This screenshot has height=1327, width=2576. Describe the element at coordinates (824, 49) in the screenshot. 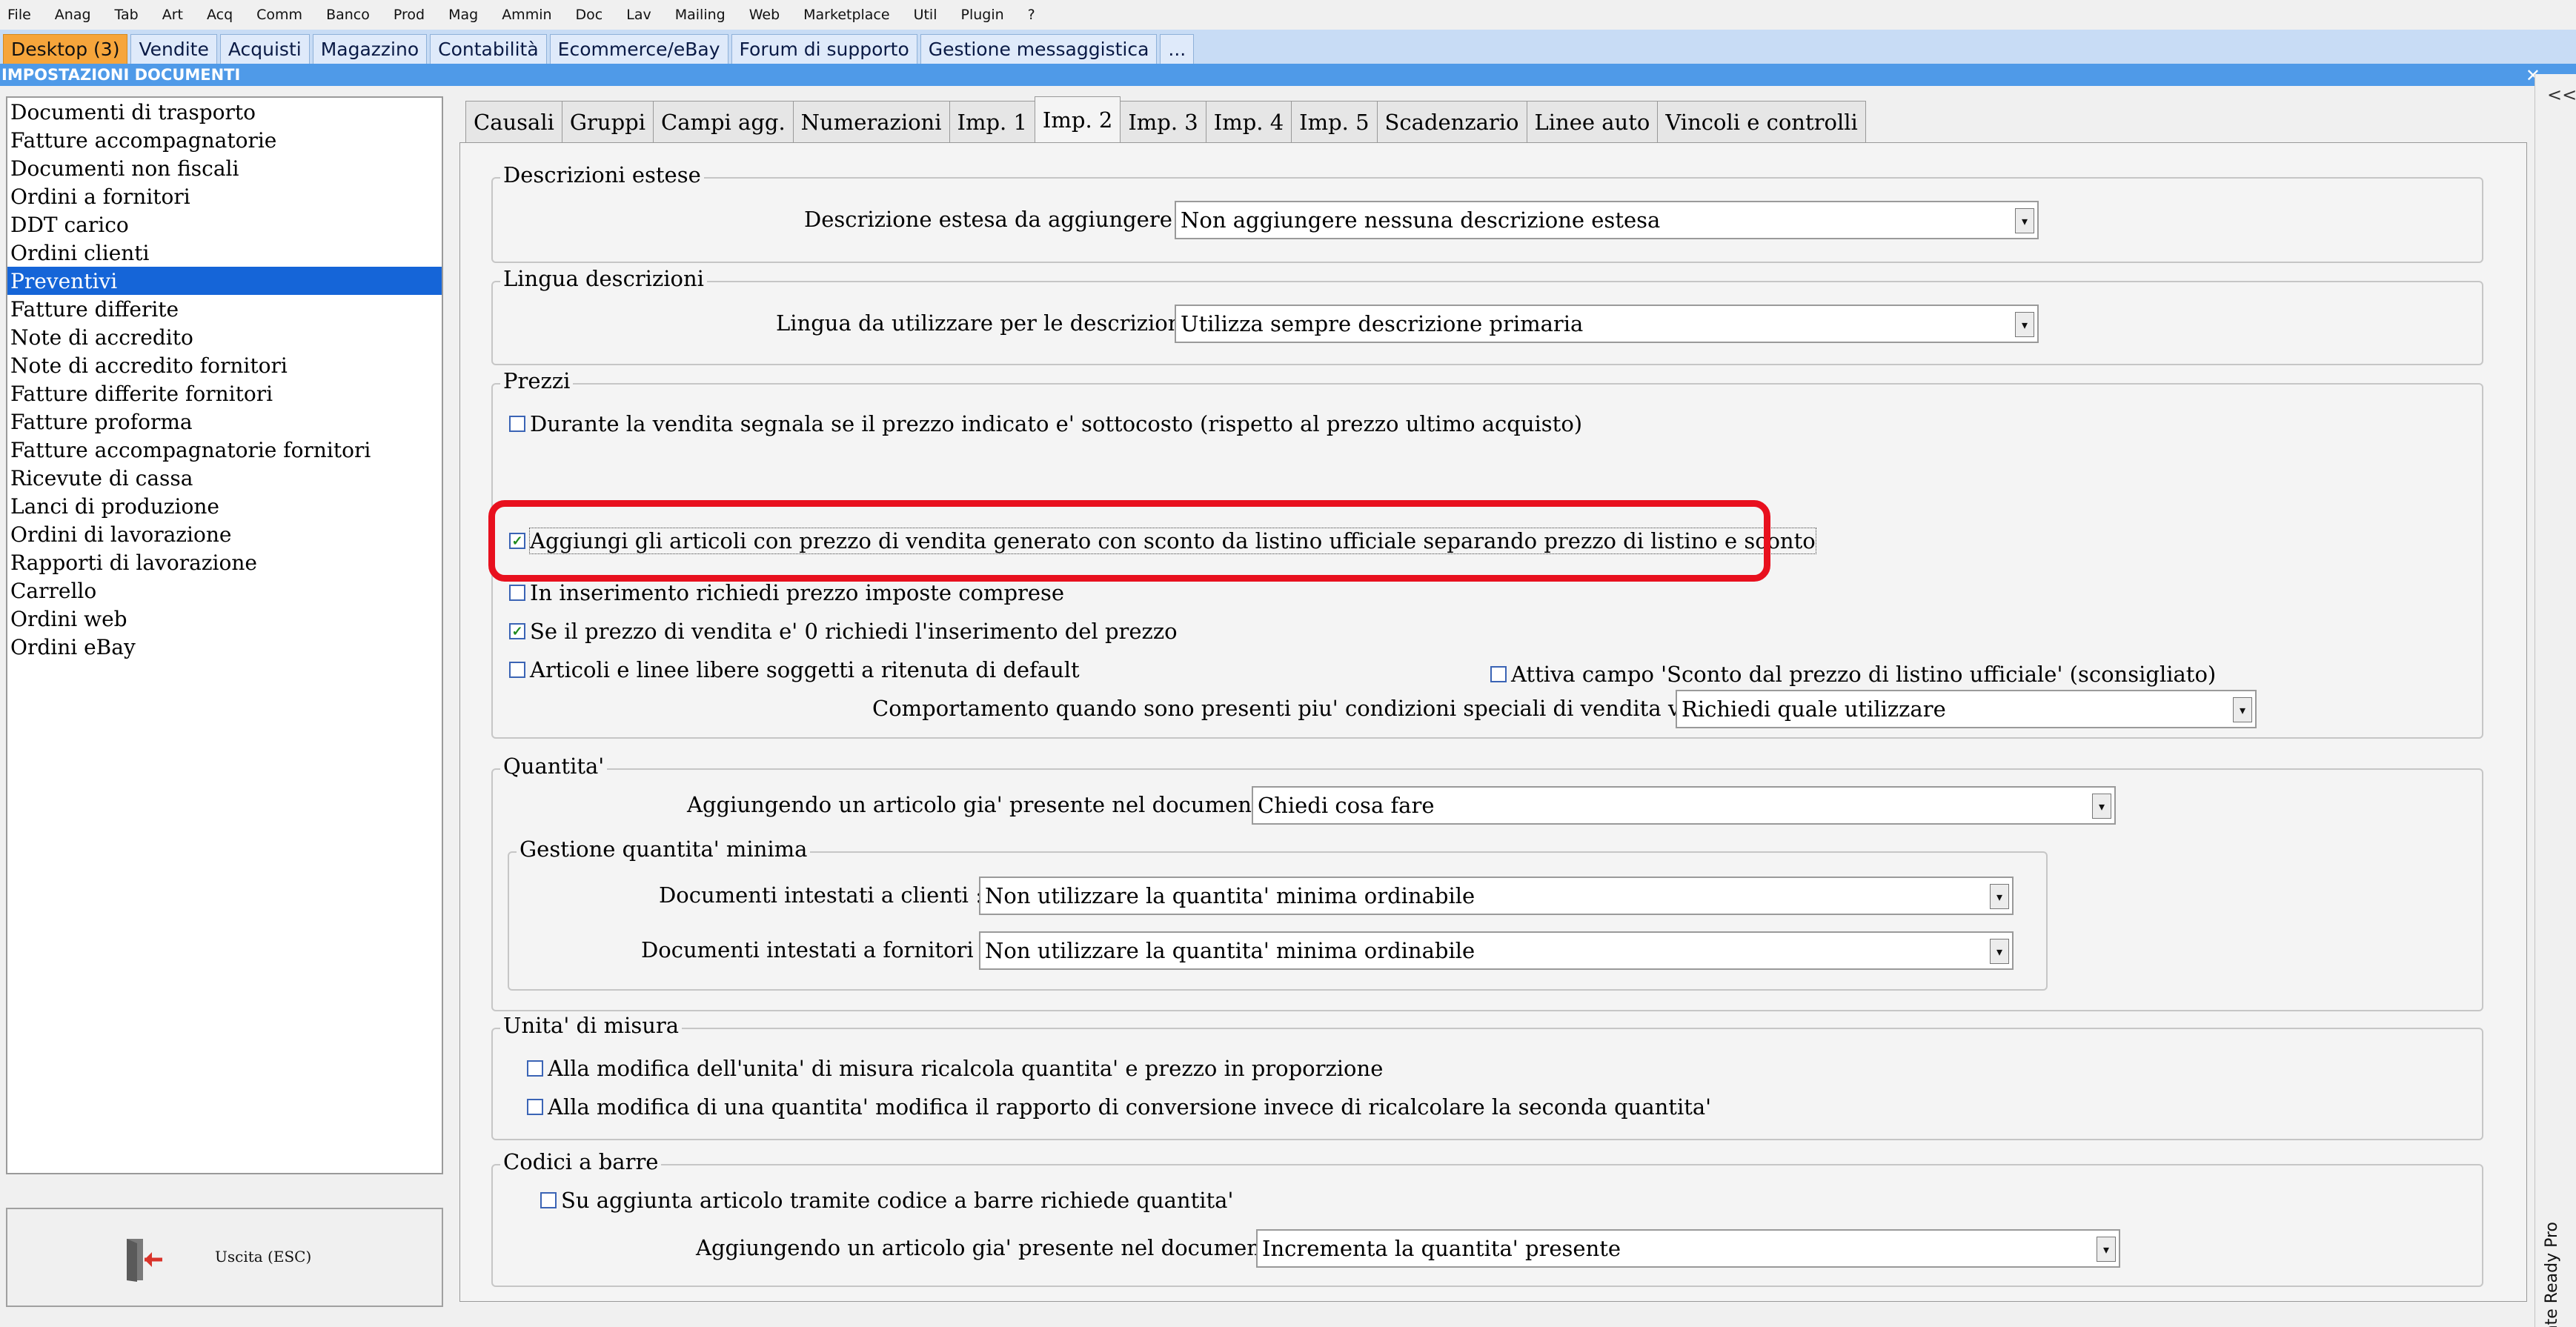

I see `app-tab-forum: Forum di supporto` at that location.